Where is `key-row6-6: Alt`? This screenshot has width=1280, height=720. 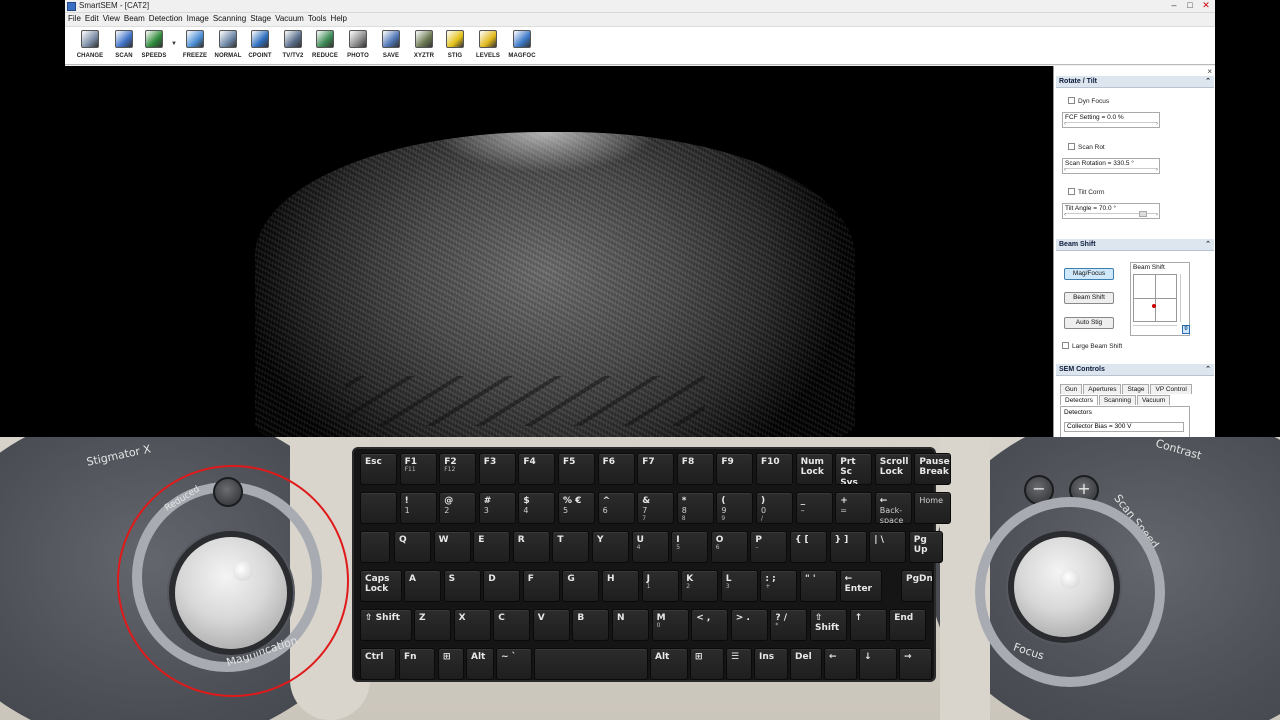 key-row6-6: Alt is located at coordinates (669, 664).